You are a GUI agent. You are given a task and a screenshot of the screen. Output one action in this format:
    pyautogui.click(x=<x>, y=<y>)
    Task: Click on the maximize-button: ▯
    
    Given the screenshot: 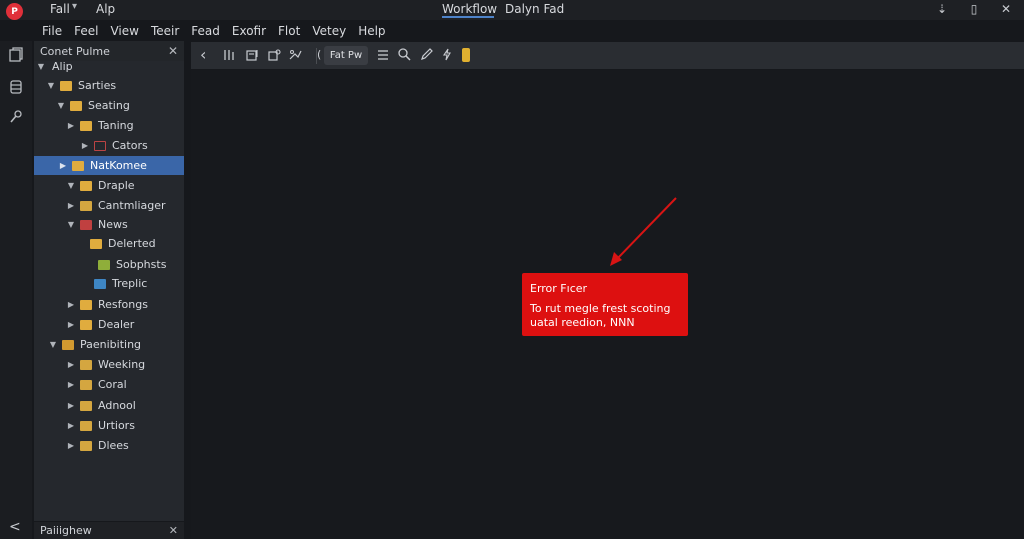 What is the action you would take?
    pyautogui.click(x=974, y=9)
    